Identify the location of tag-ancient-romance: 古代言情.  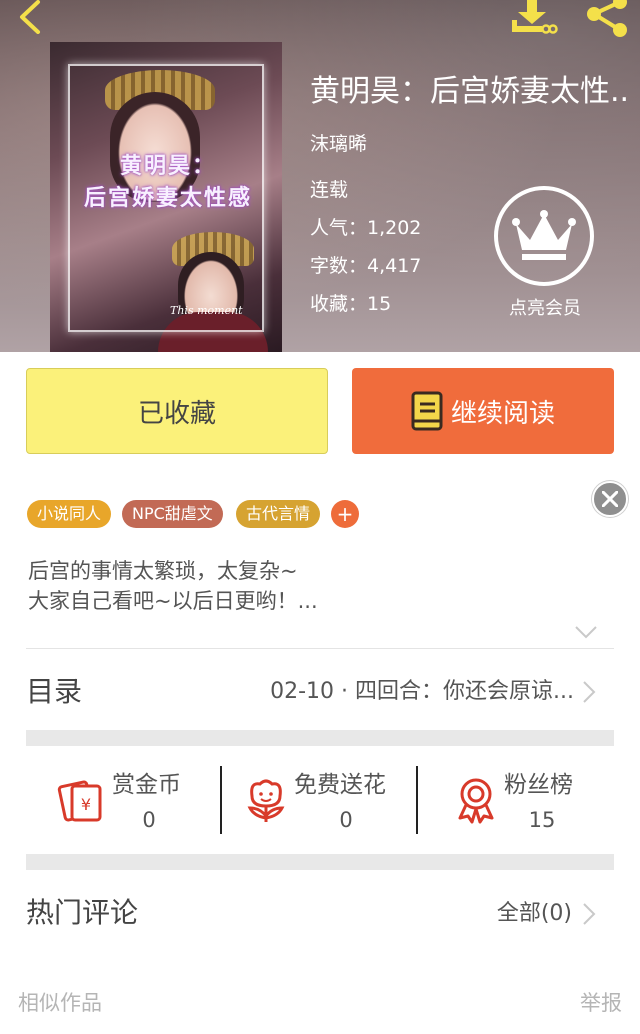
(278, 514).